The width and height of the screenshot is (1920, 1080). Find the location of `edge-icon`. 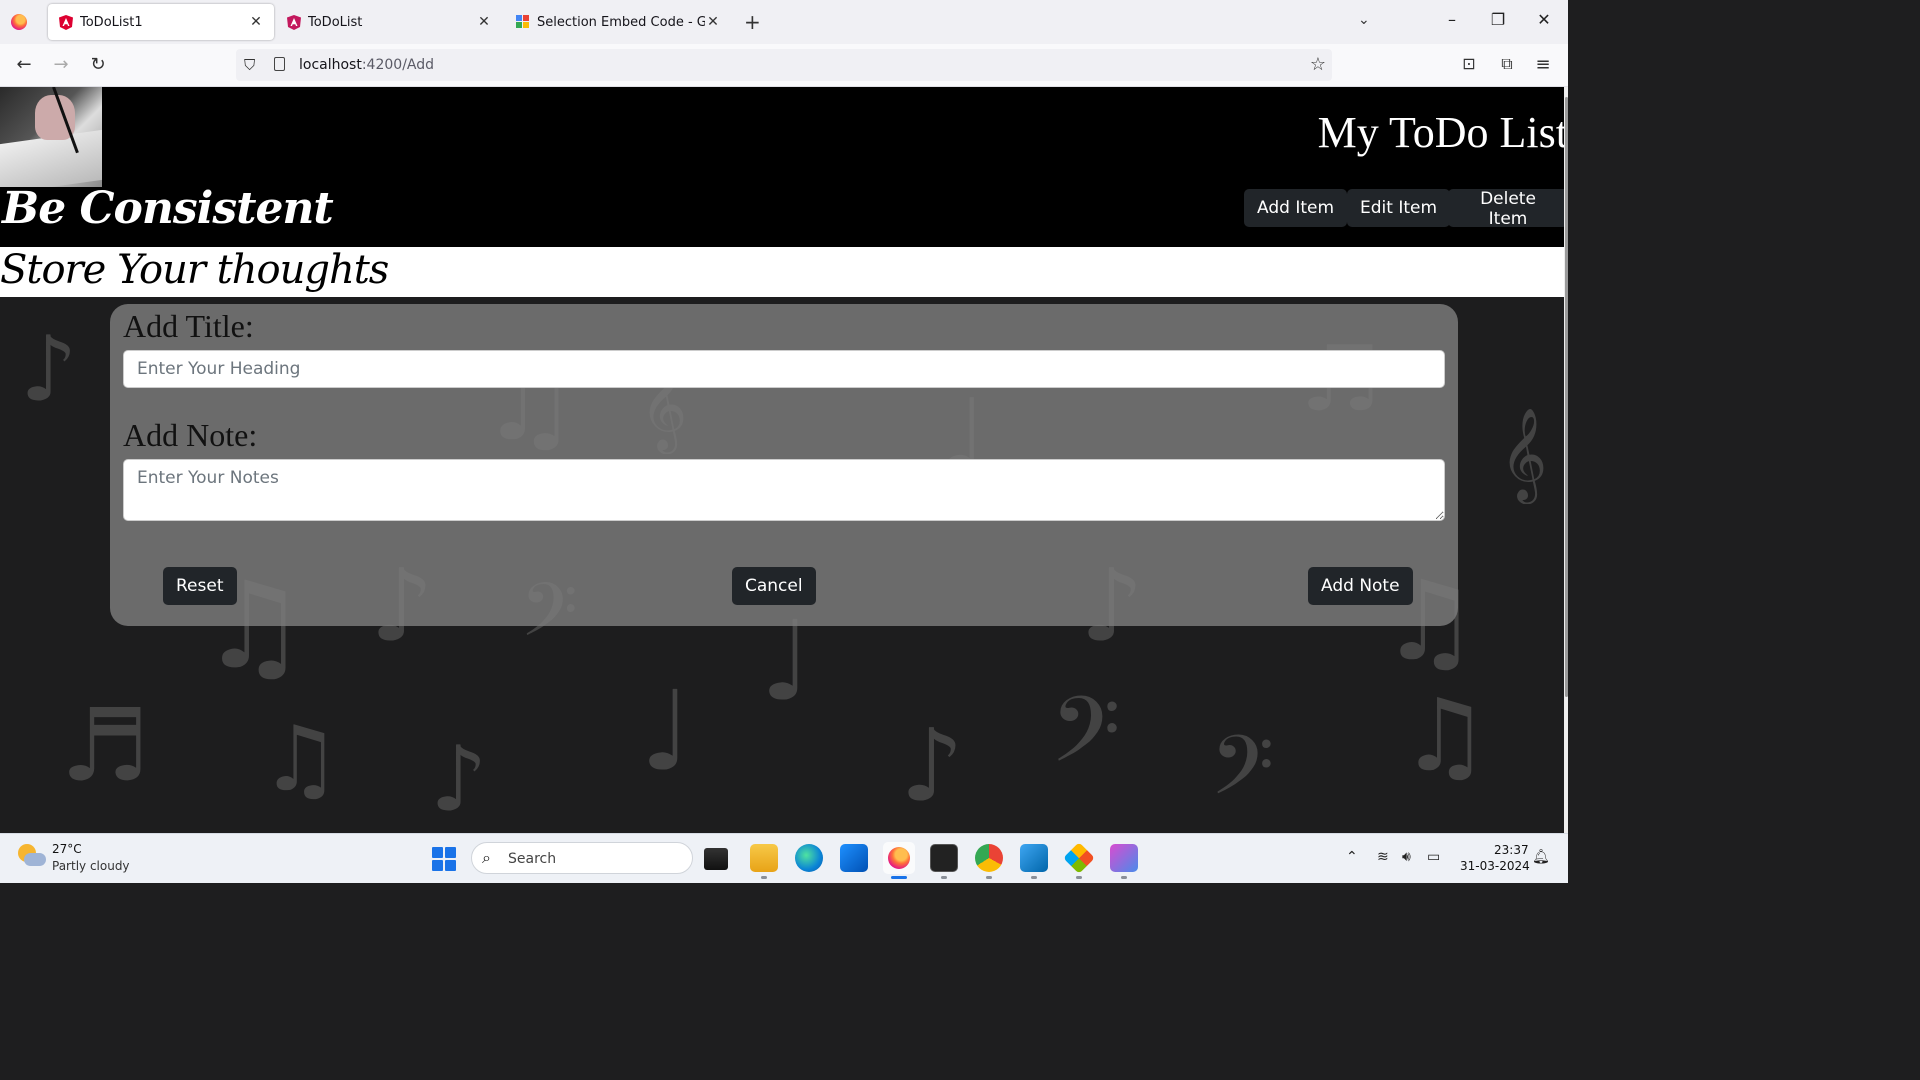

edge-icon is located at coordinates (809, 858).